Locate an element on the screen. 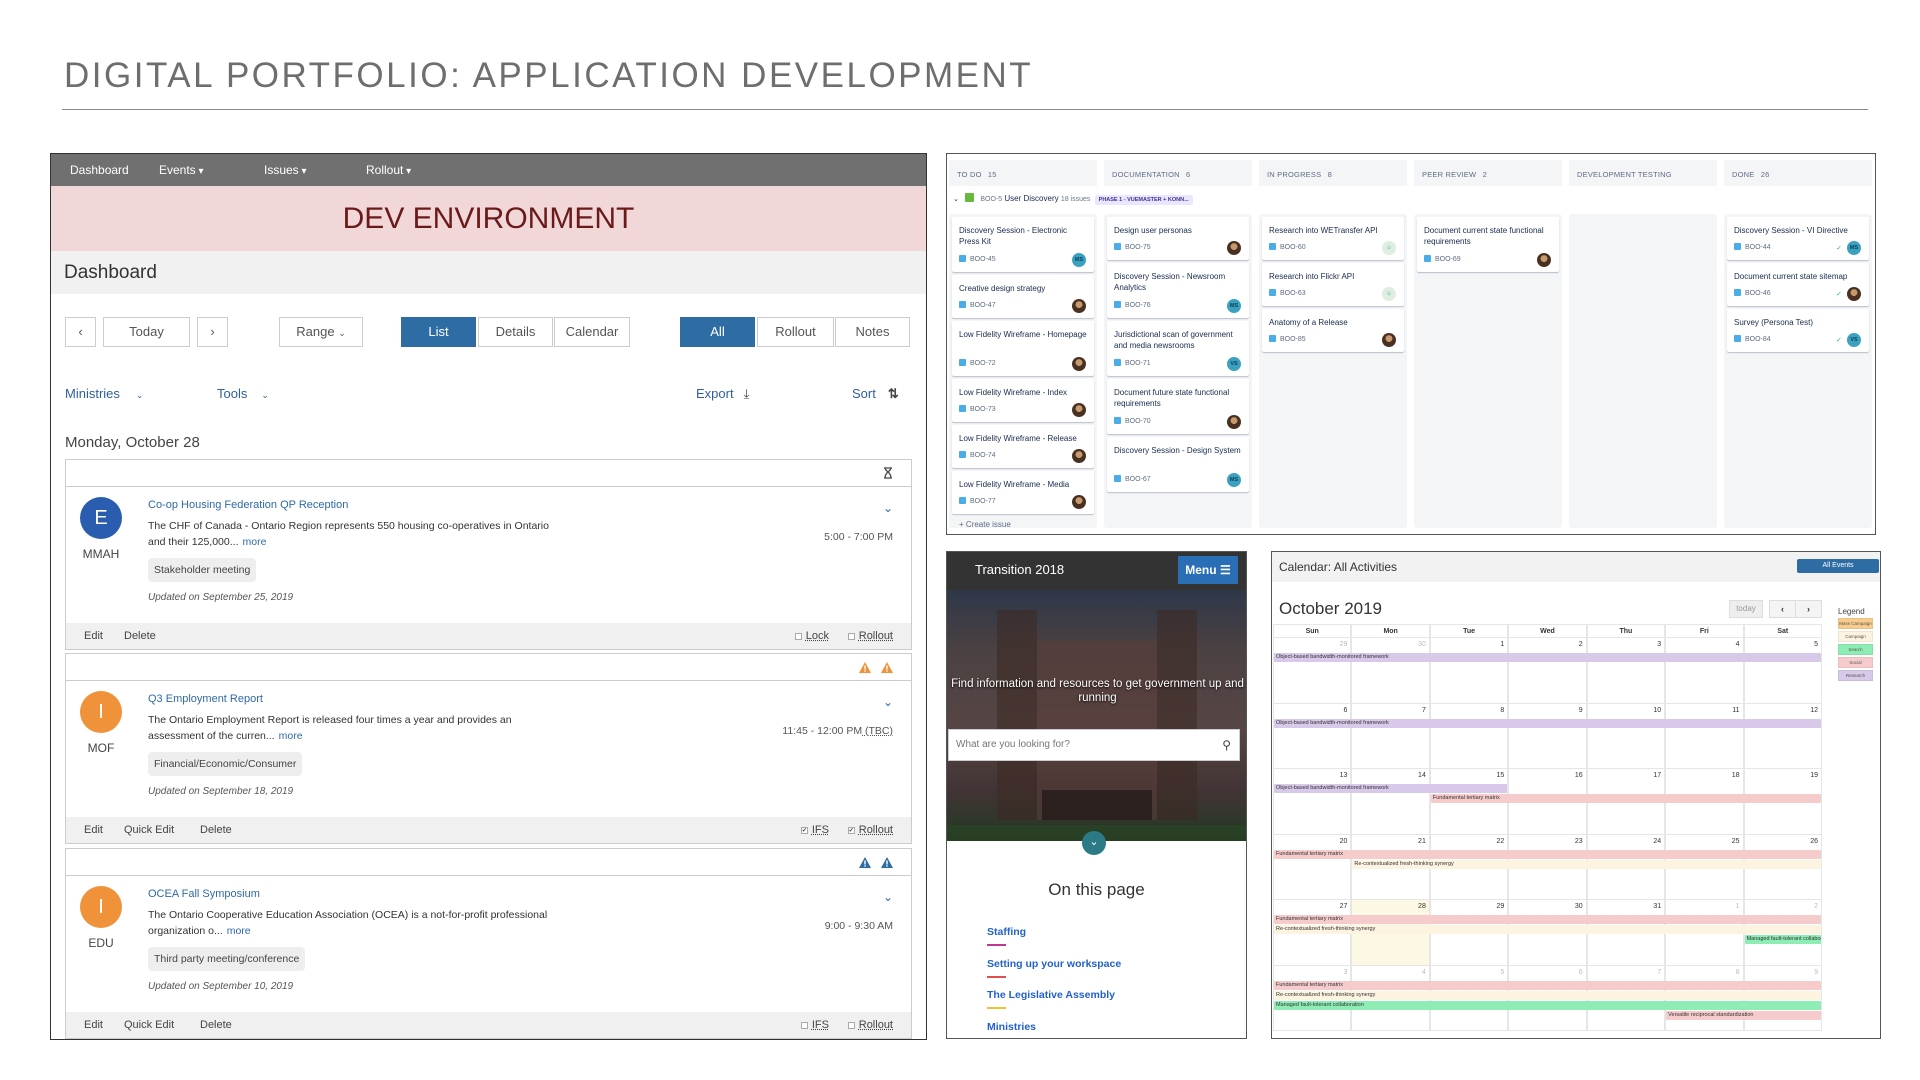 This screenshot has width=1920, height=1080. filter-all: All is located at coordinates (717, 332).